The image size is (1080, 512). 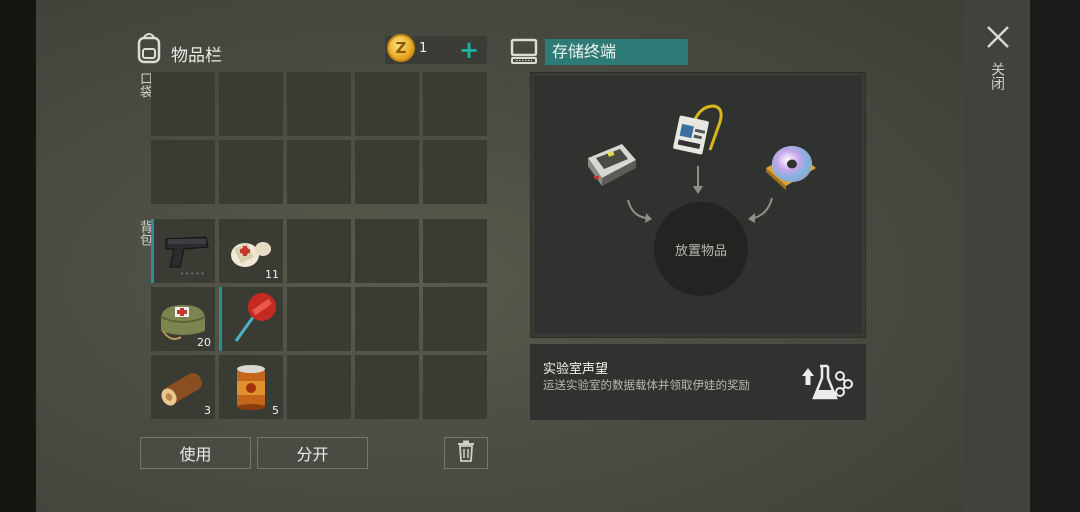 I want to click on computer-icon, so click(x=524, y=53).